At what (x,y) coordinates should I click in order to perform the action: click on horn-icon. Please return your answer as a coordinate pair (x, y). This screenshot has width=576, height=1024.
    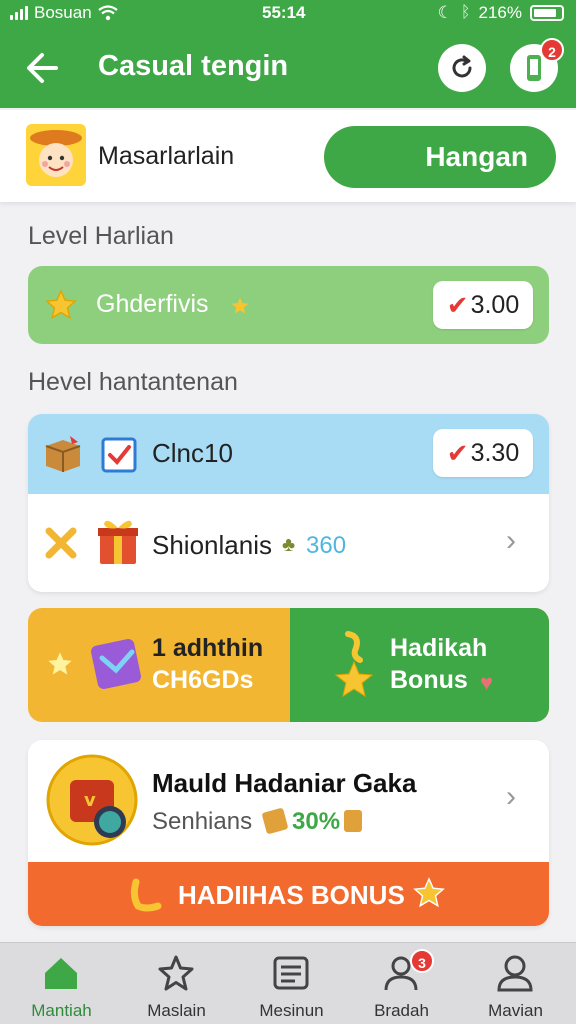
    Looking at the image, I should click on (146, 895).